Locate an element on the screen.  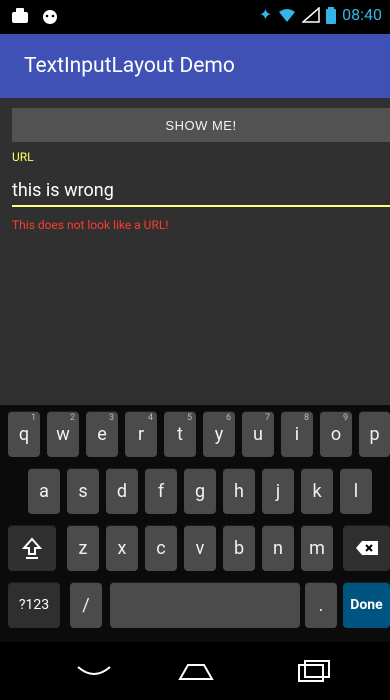
recent-apps-icon is located at coordinates (313, 671).